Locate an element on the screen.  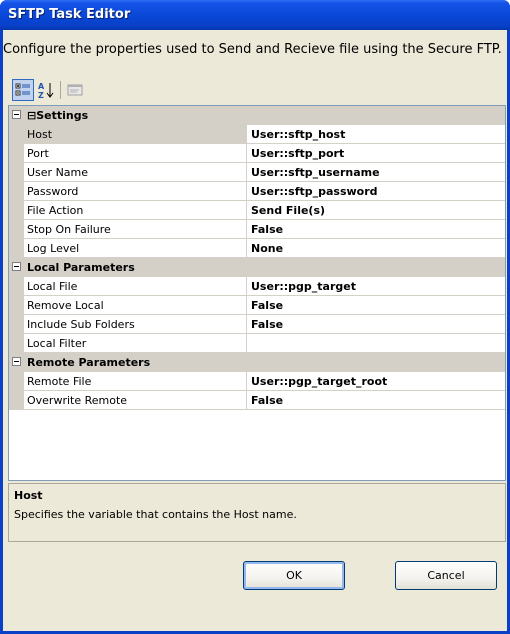
property-value: None is located at coordinates (376, 248).